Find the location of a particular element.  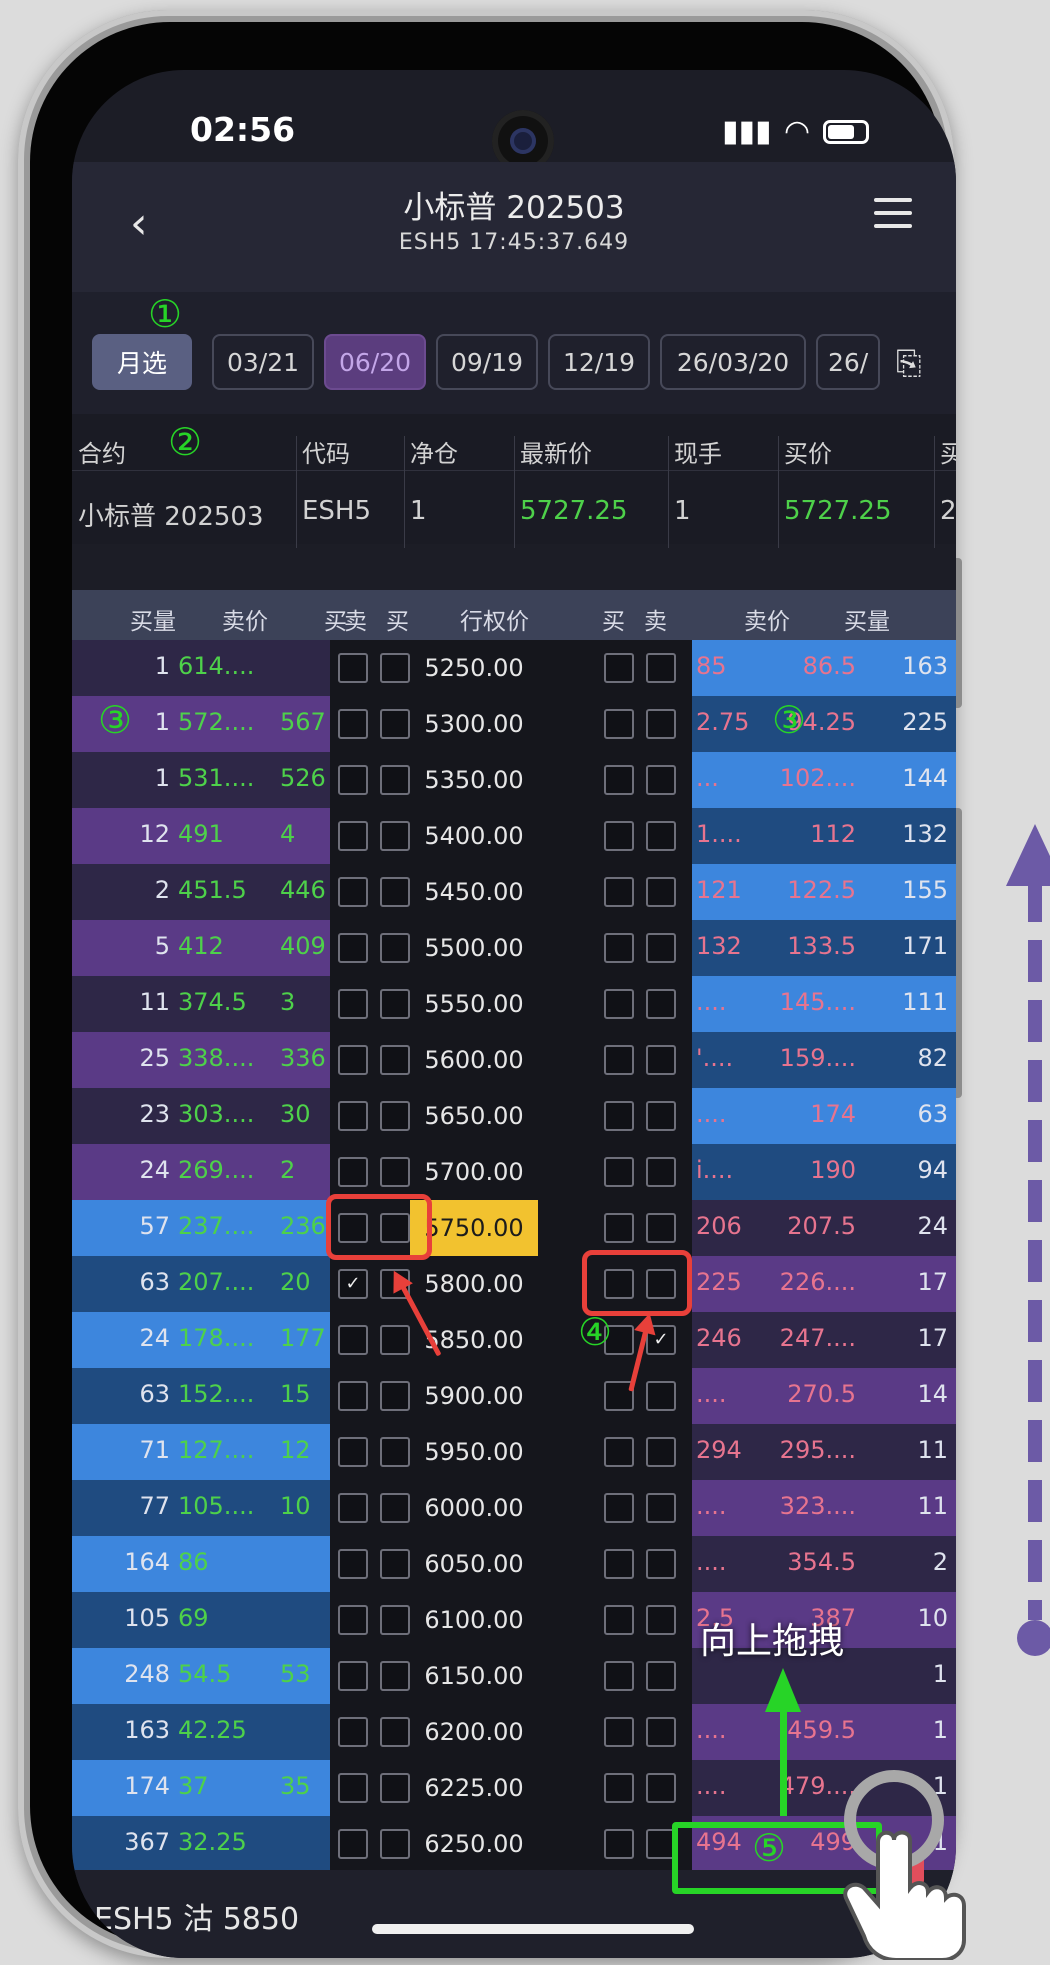

call-quote-cell: 12 491 4 is located at coordinates (201, 836).